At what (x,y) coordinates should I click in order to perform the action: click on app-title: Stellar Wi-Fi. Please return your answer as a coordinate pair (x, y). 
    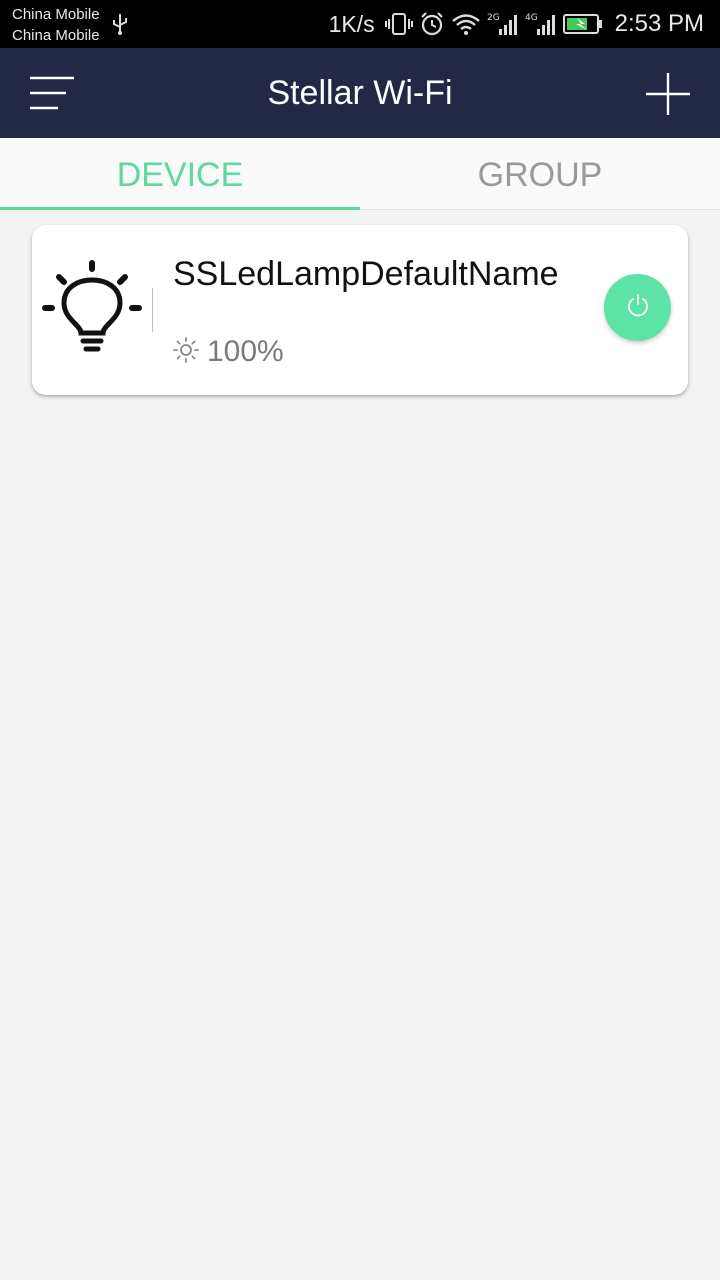
    Looking at the image, I should click on (360, 93).